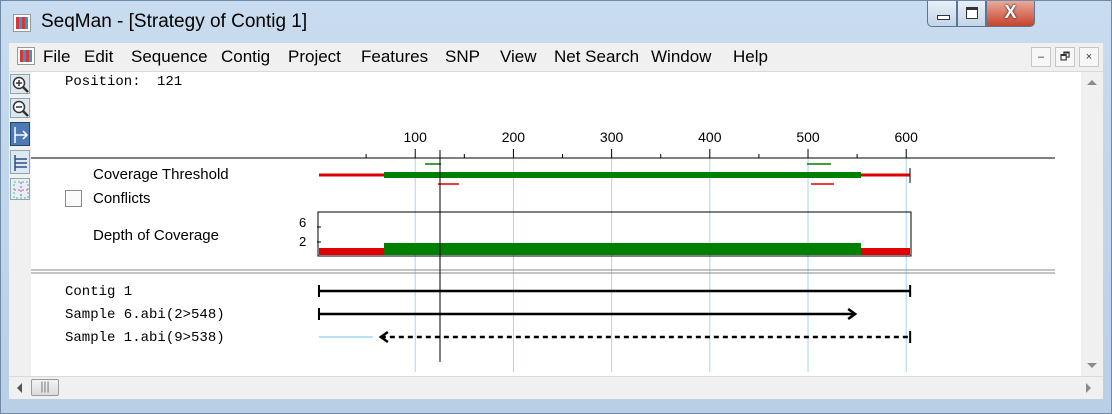  Describe the element at coordinates (161, 174) in the screenshot. I see `coverage-threshold-label: Coverage Threshold` at that location.